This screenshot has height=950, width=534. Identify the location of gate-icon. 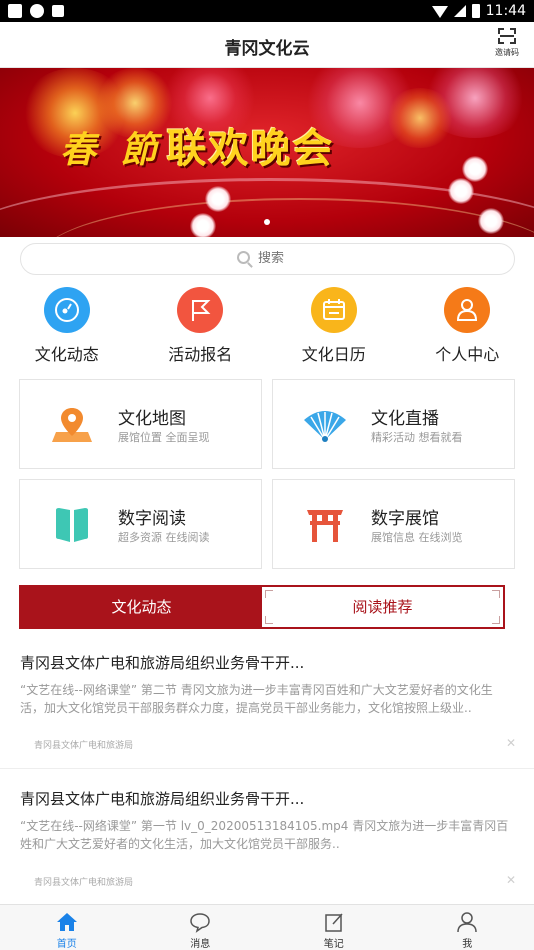
(325, 525).